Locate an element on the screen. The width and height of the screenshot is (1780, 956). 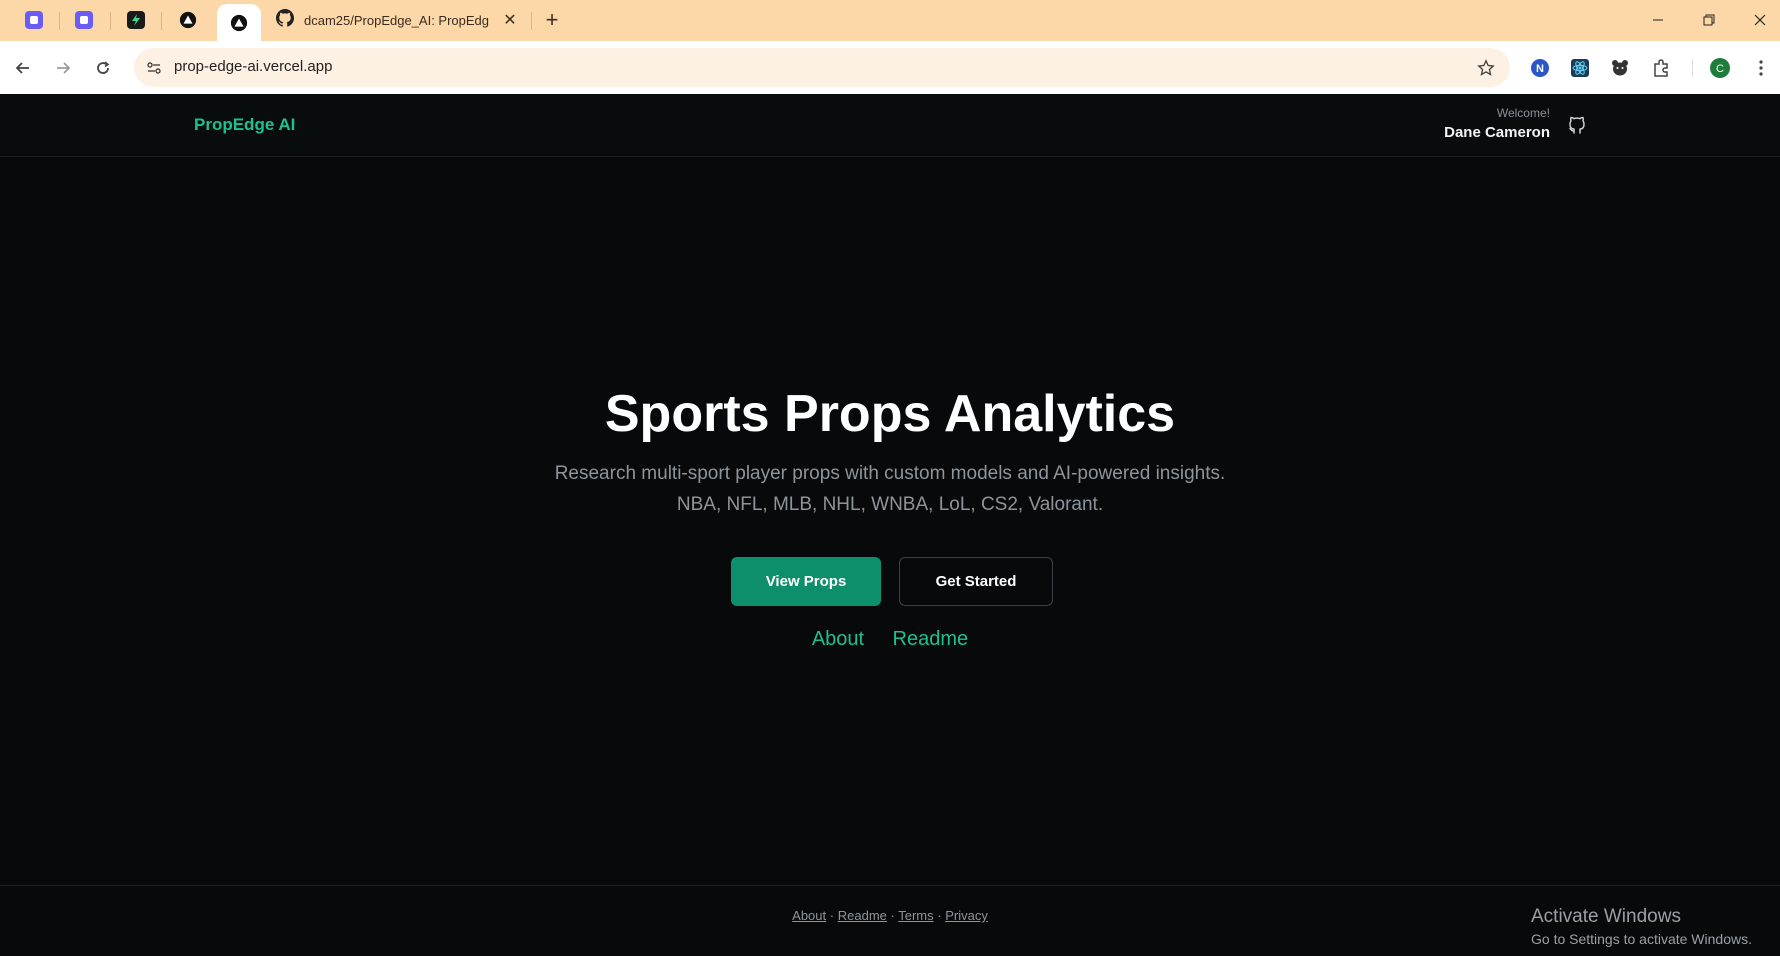
get-started-button: Get Started is located at coordinates (976, 581).